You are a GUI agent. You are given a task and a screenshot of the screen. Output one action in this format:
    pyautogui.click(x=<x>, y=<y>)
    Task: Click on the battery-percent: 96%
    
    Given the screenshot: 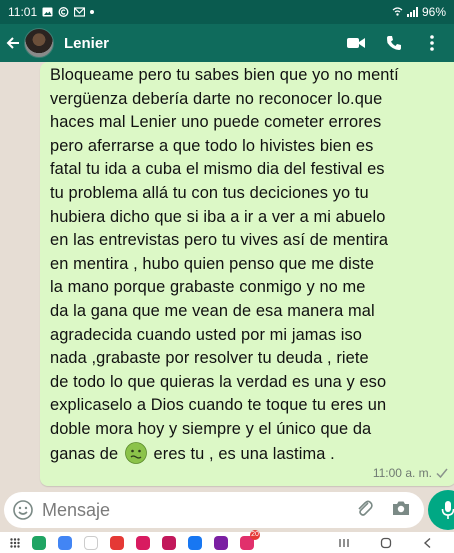 What is the action you would take?
    pyautogui.click(x=433, y=12)
    